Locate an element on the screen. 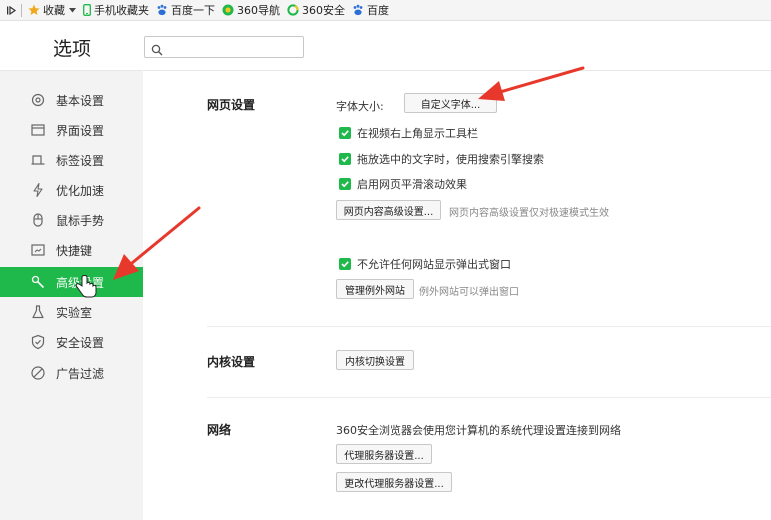 This screenshot has height=520, width=771. shield-icon is located at coordinates (38, 342).